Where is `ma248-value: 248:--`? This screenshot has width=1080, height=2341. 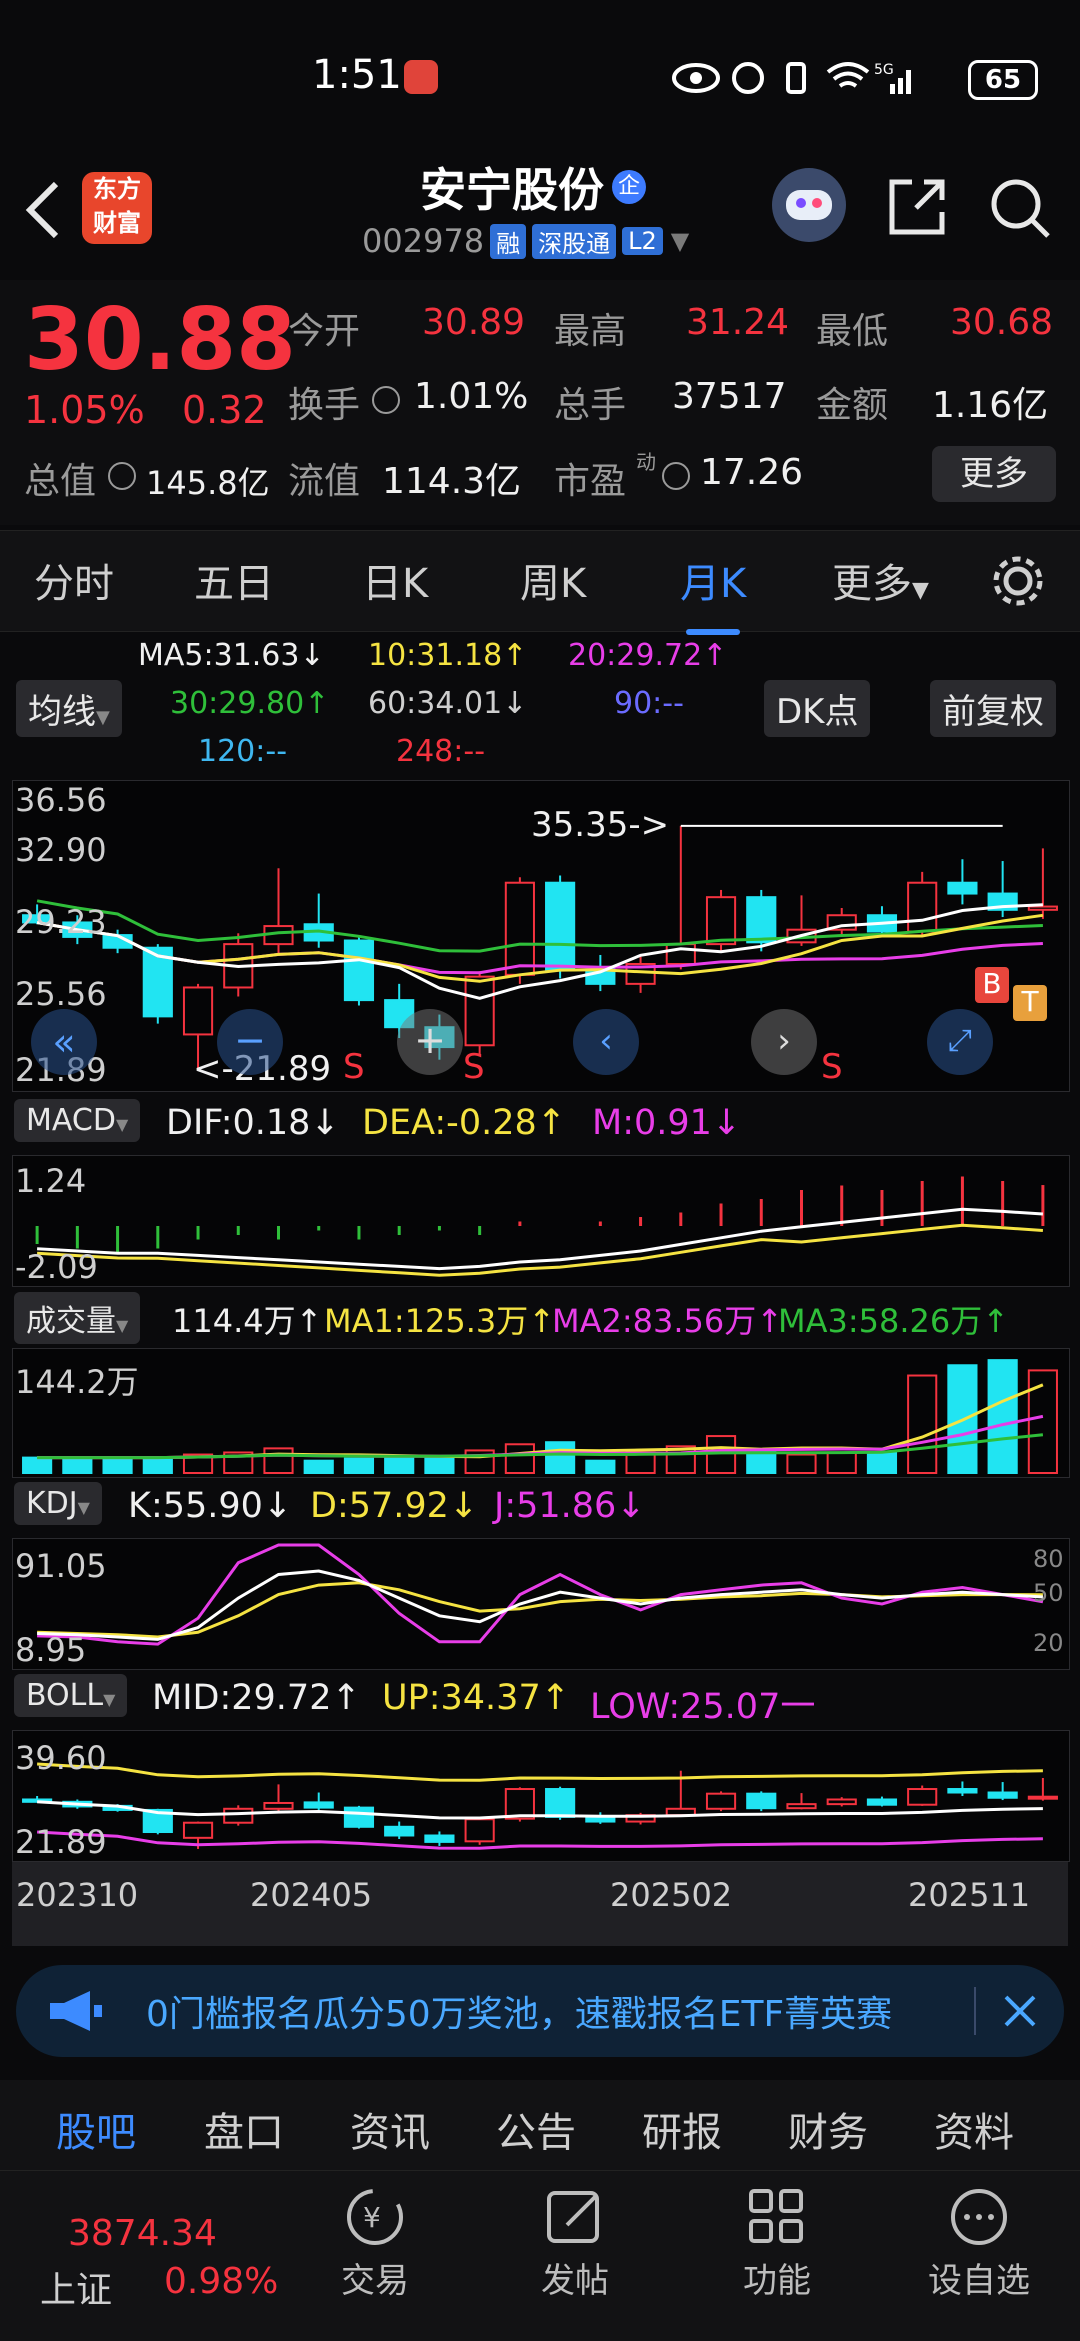
ma248-value: 248:-- is located at coordinates (441, 751).